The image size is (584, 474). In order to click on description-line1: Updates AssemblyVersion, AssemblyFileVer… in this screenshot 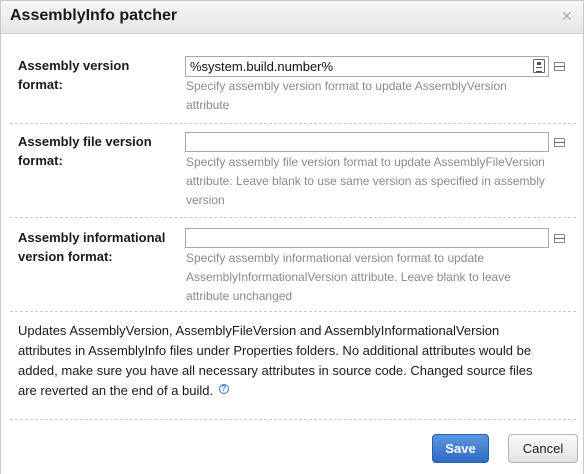, I will do `click(259, 330)`.